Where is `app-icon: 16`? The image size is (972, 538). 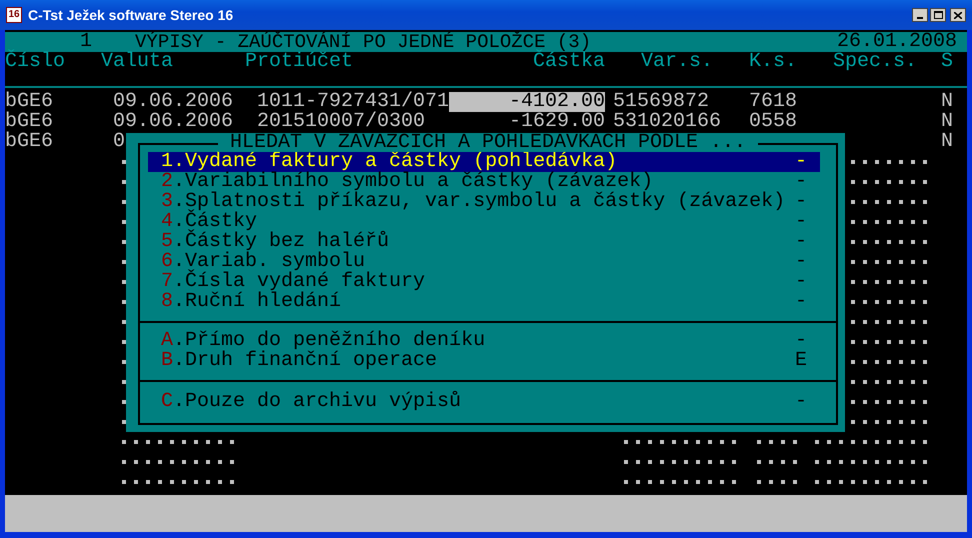 app-icon: 16 is located at coordinates (14, 15).